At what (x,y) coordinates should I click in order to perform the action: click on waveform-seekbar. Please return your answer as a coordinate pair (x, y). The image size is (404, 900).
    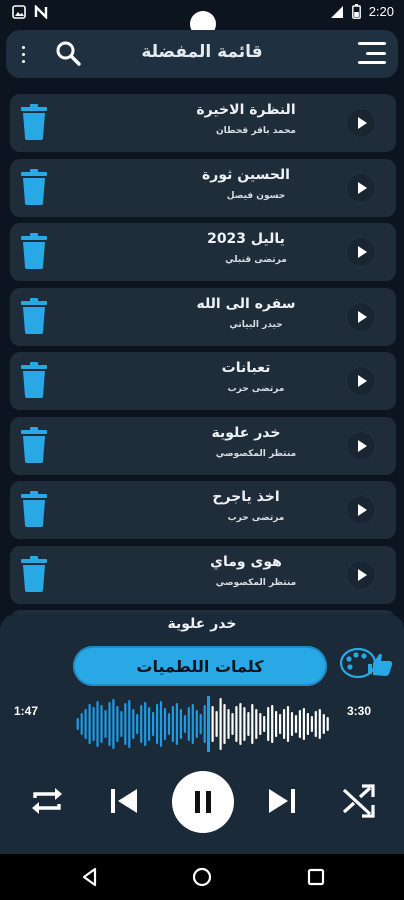
    Looking at the image, I should click on (203, 724).